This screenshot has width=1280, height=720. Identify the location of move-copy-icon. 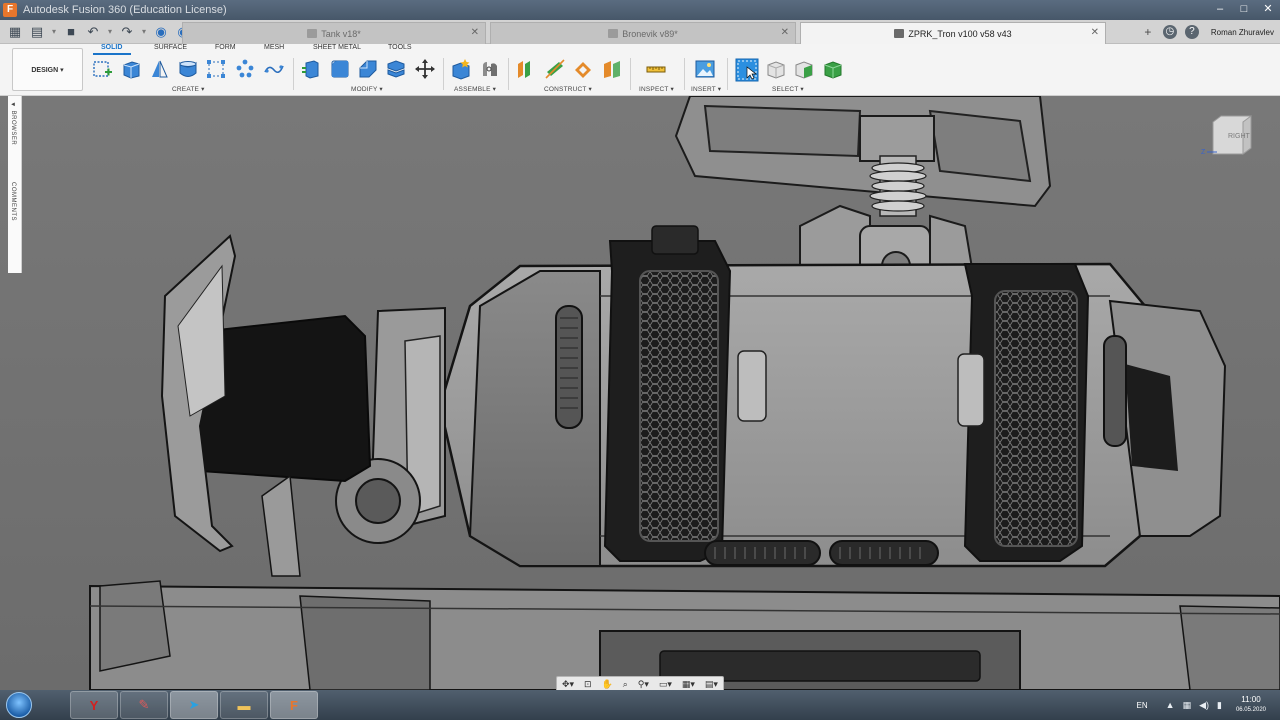
(425, 69).